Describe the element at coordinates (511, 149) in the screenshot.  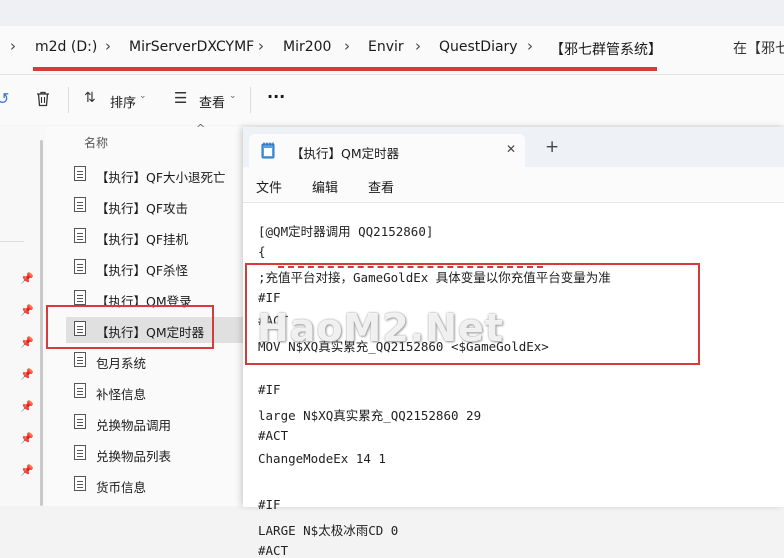
I see `close-tab-icon: ✕` at that location.